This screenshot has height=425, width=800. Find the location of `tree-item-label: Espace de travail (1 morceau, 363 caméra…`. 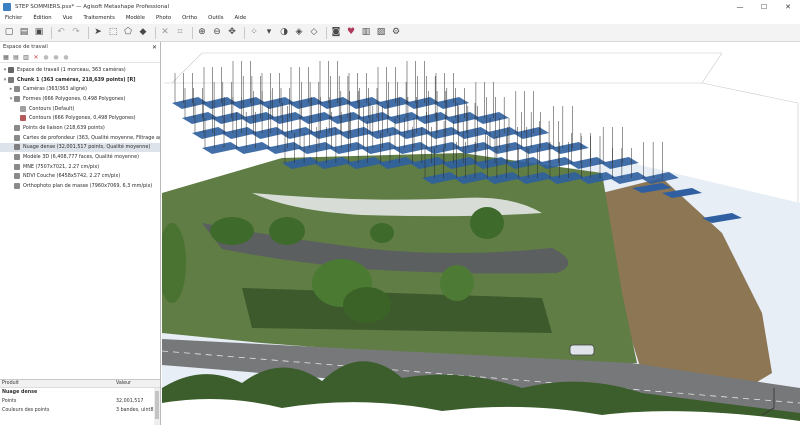

tree-item-label: Espace de travail (1 morceau, 363 caméra… is located at coordinates (71, 69).